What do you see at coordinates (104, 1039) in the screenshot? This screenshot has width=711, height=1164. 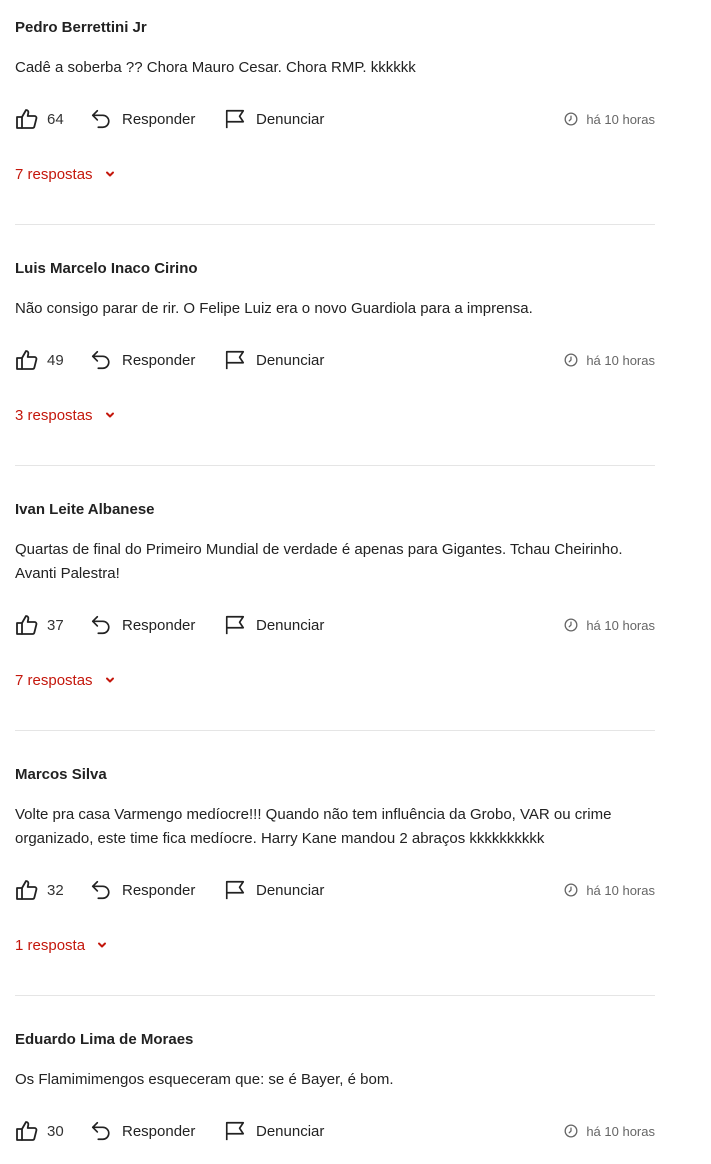 I see `comment-author: Eduardo Lima de Moraes` at bounding box center [104, 1039].